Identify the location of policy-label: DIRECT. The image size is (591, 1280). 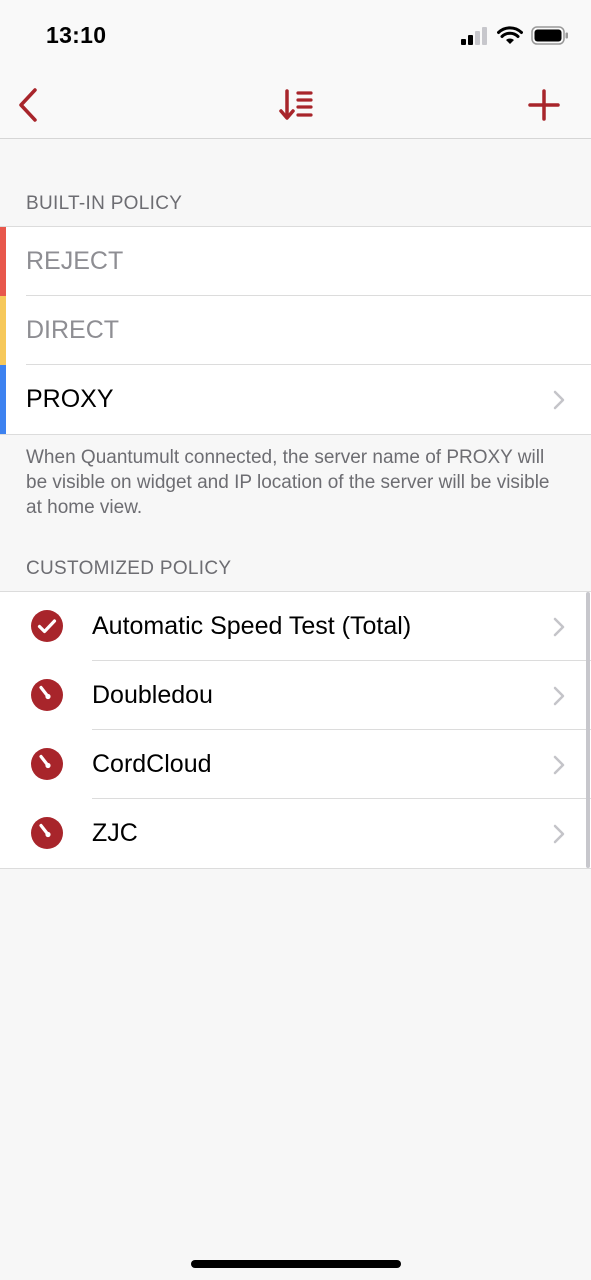
(73, 330).